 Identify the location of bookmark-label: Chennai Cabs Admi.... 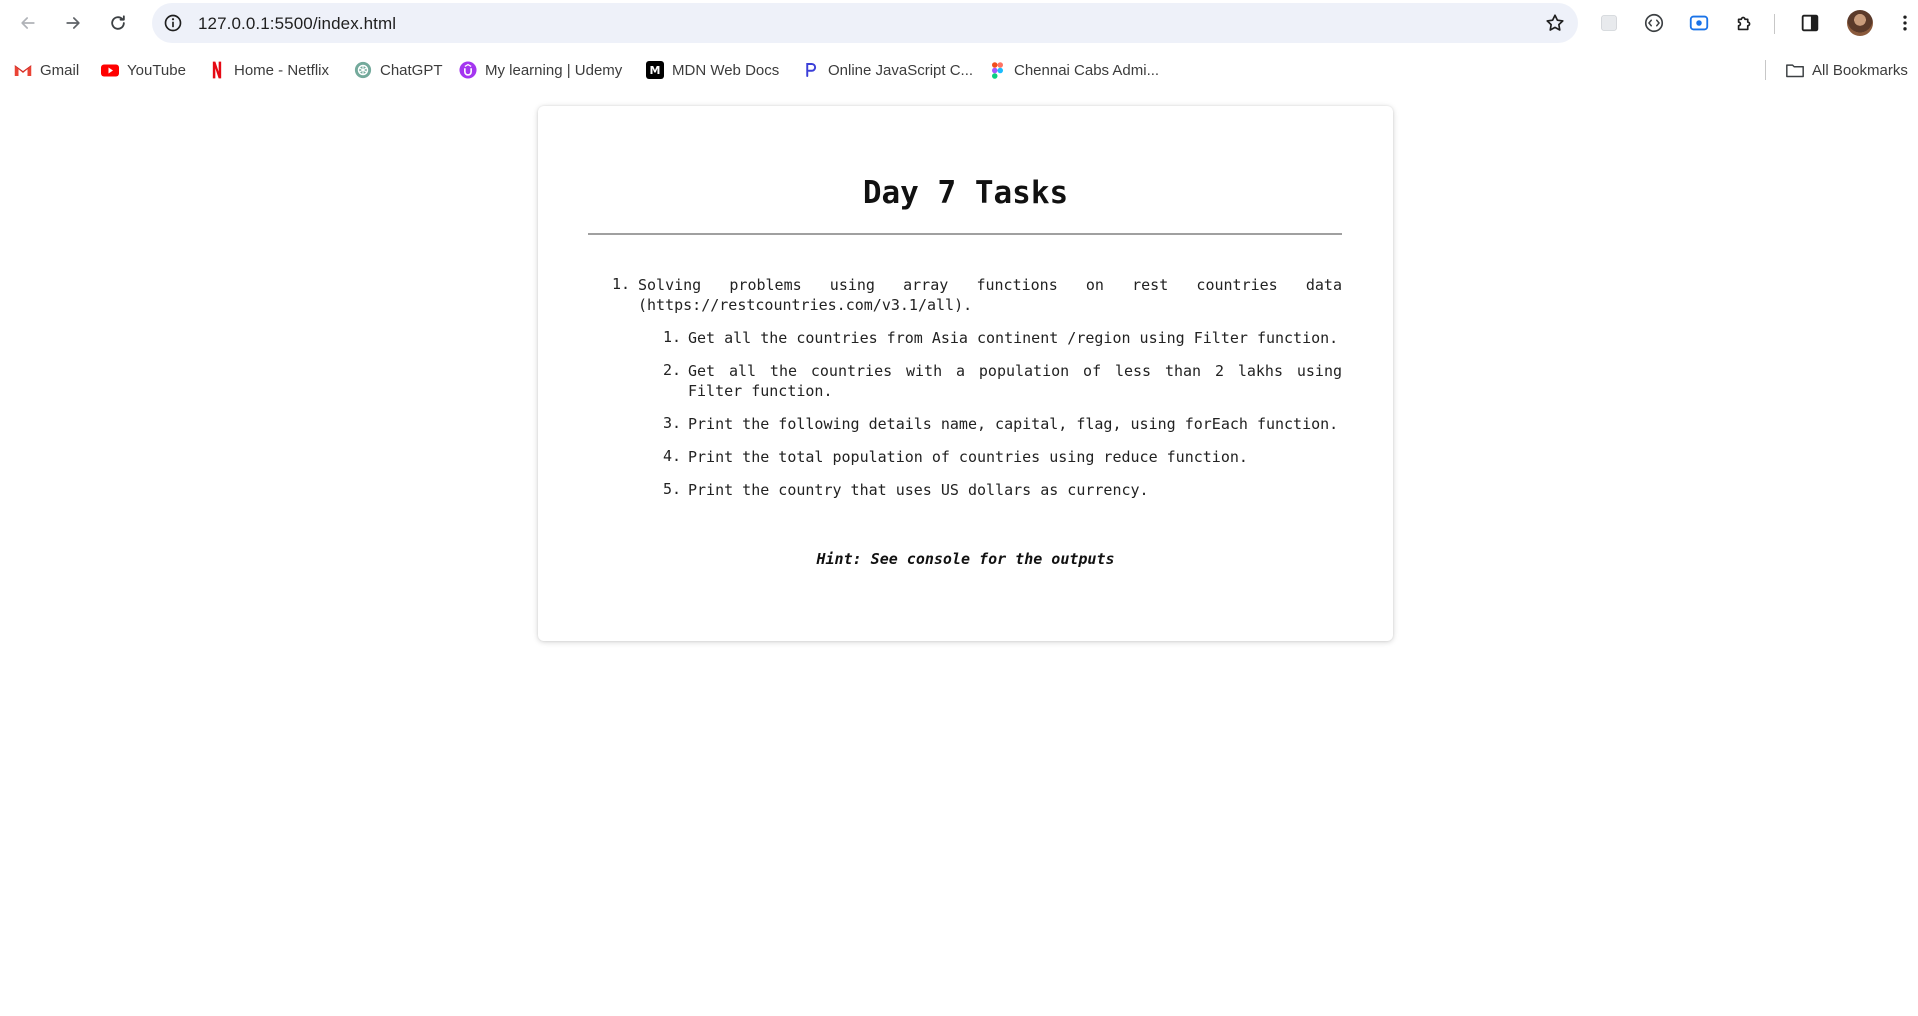
(1087, 70).